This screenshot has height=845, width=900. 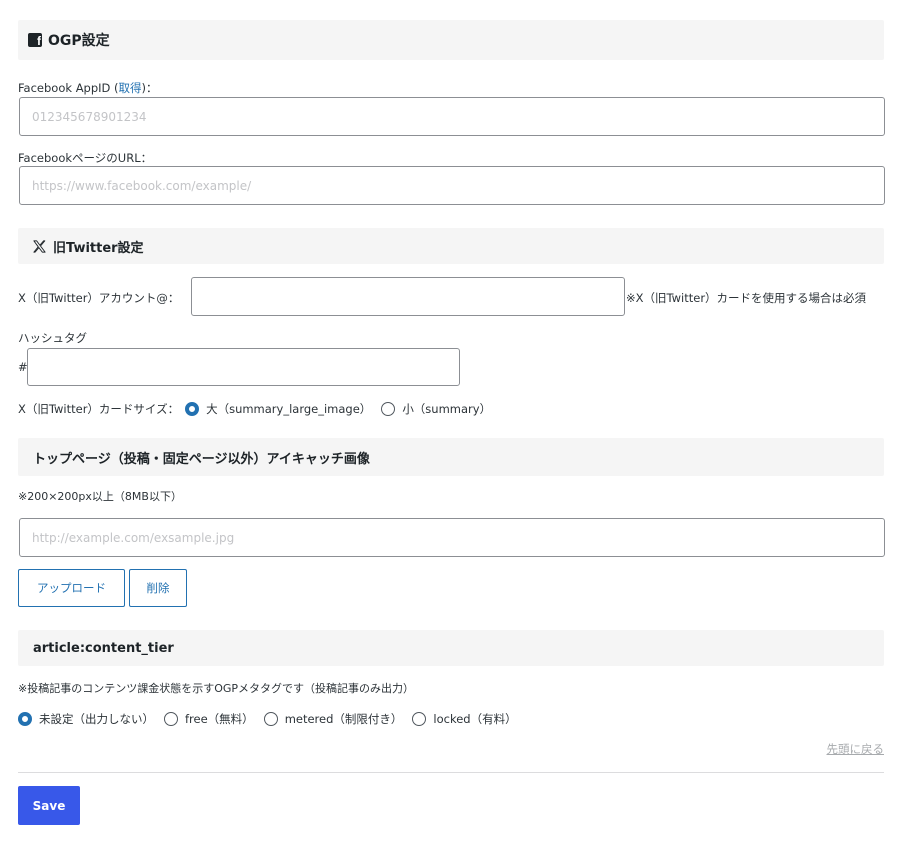 What do you see at coordinates (746, 298) in the screenshot?
I see `twitter-account-note: ※X（旧Twitter）カードを使用する場合は必須` at bounding box center [746, 298].